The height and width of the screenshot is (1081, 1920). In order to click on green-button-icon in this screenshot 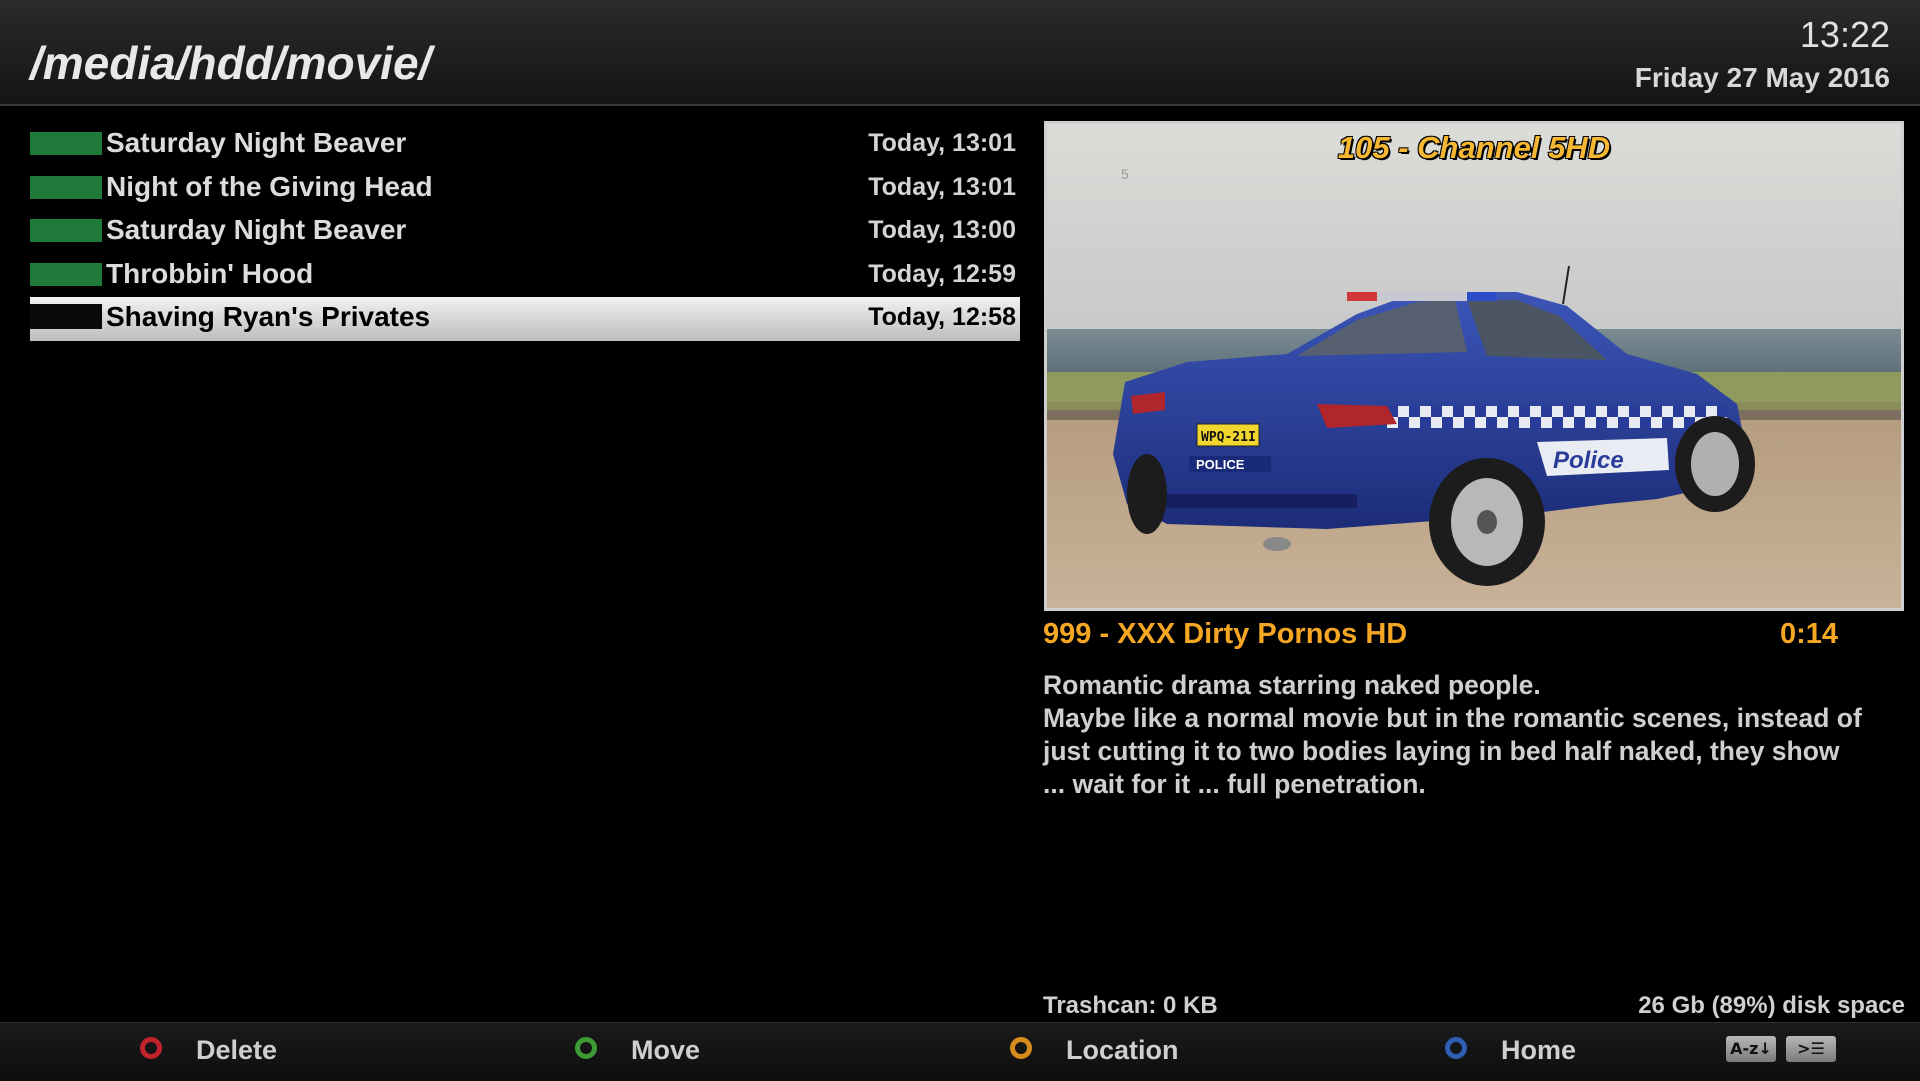, I will do `click(586, 1048)`.